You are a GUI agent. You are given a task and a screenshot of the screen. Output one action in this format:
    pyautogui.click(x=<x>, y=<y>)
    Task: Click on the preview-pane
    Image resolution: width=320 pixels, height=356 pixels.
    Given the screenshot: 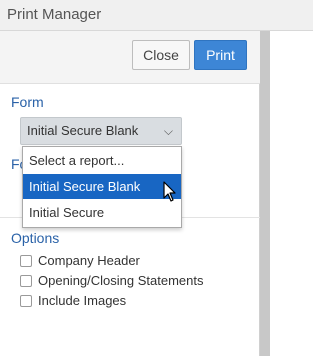 What is the action you would take?
    pyautogui.click(x=291, y=193)
    